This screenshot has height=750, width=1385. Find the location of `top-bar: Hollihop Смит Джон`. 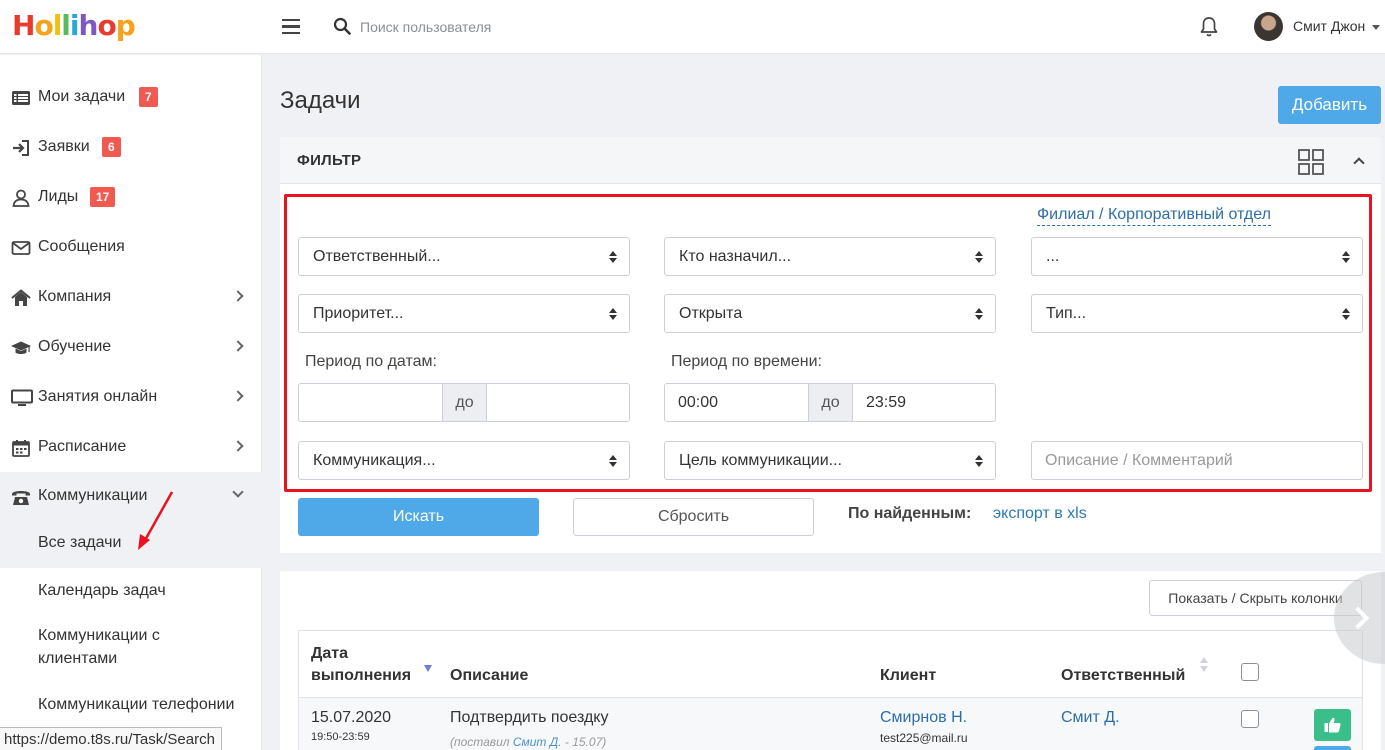

top-bar: Hollihop Смит Джон is located at coordinates (692, 27).